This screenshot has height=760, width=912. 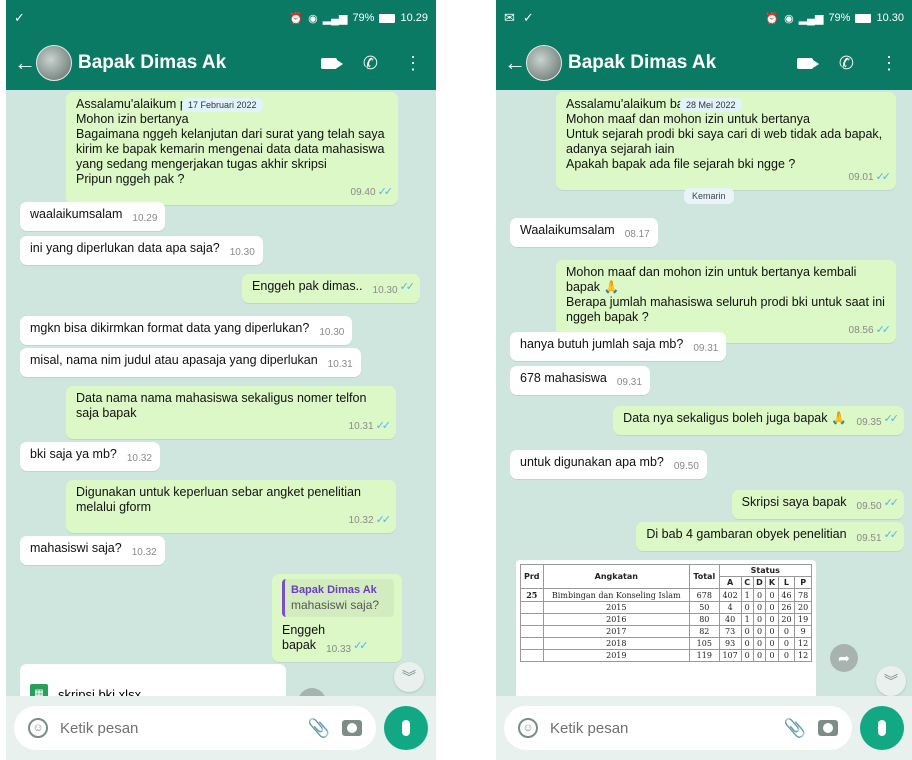 I want to click on message-text: Skripsi saya bapak, so click(x=794, y=502).